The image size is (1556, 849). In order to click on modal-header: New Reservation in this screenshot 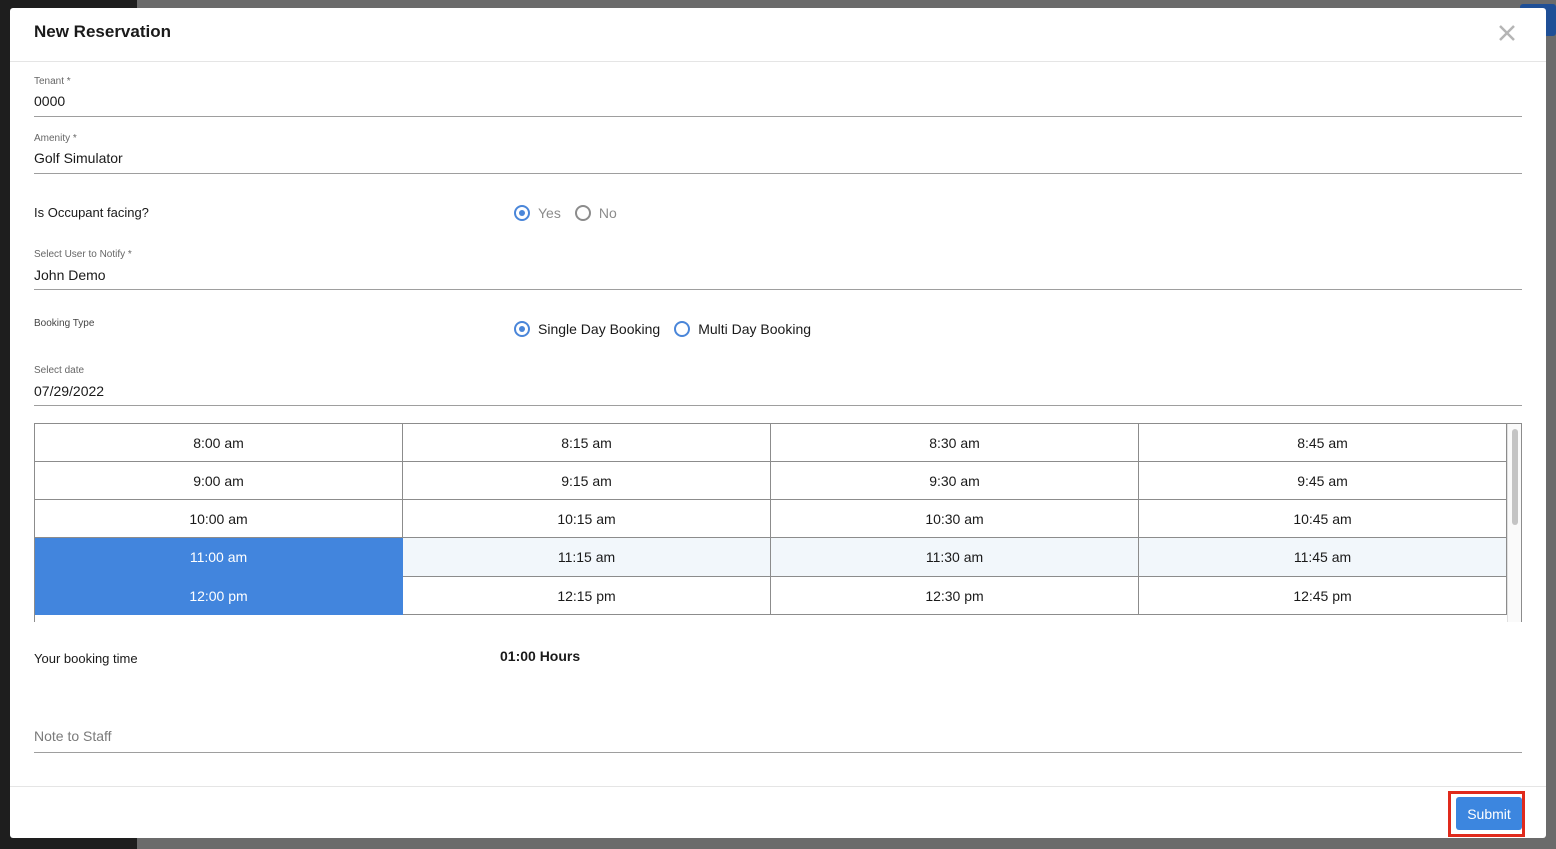, I will do `click(778, 35)`.